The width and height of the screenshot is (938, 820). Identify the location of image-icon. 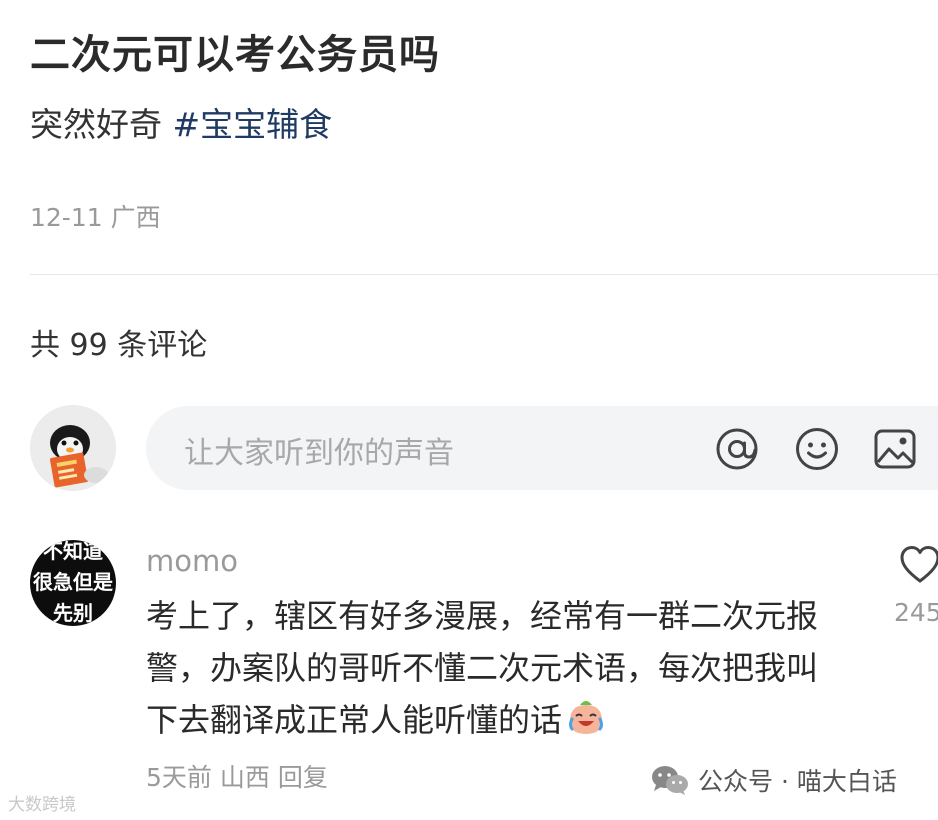
(895, 449).